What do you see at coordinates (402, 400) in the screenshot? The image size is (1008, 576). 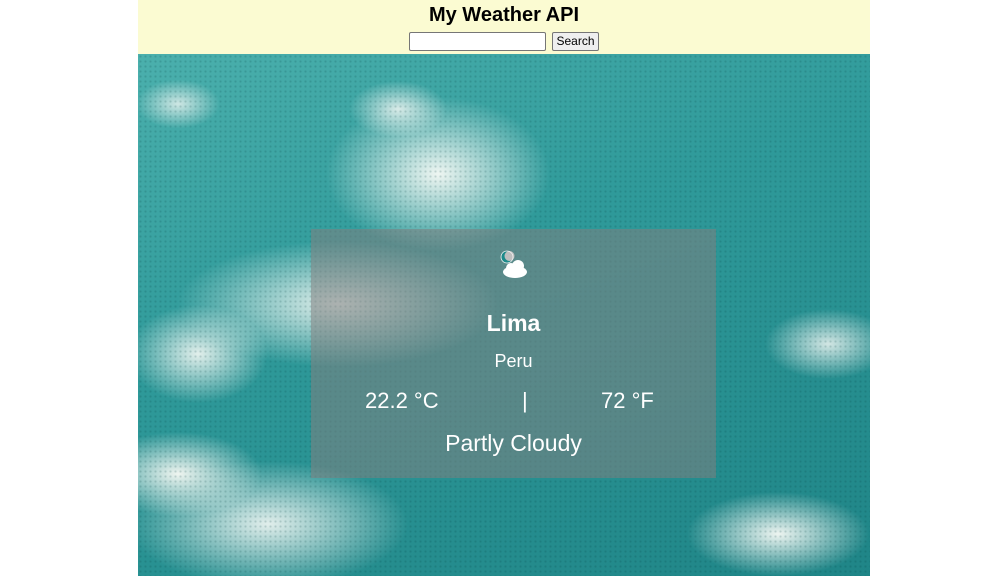 I see `temperature-celsius: 22.2 °C` at bounding box center [402, 400].